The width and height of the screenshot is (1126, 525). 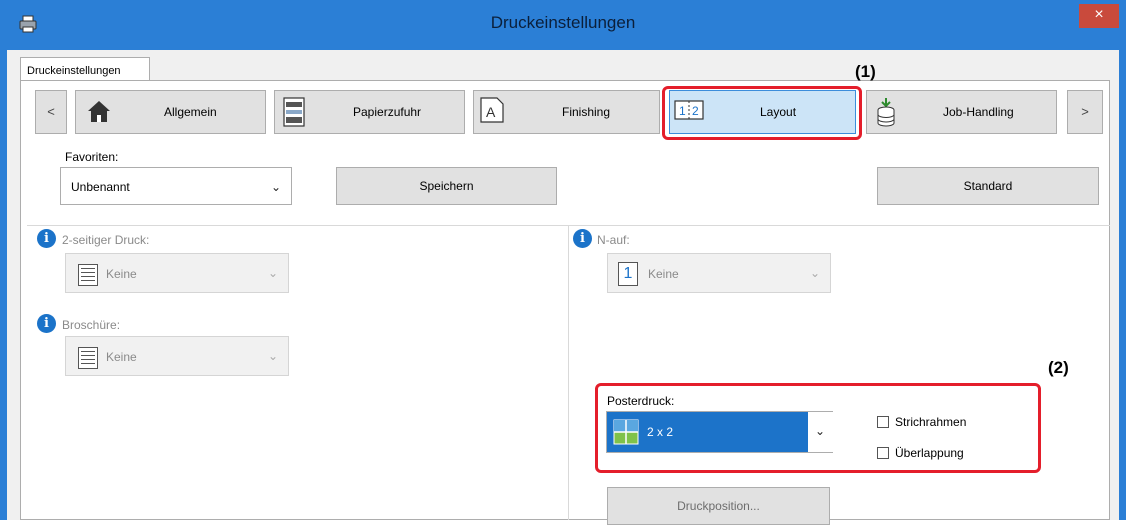 What do you see at coordinates (190, 112) in the screenshot?
I see `nav-item-label: Allgemein` at bounding box center [190, 112].